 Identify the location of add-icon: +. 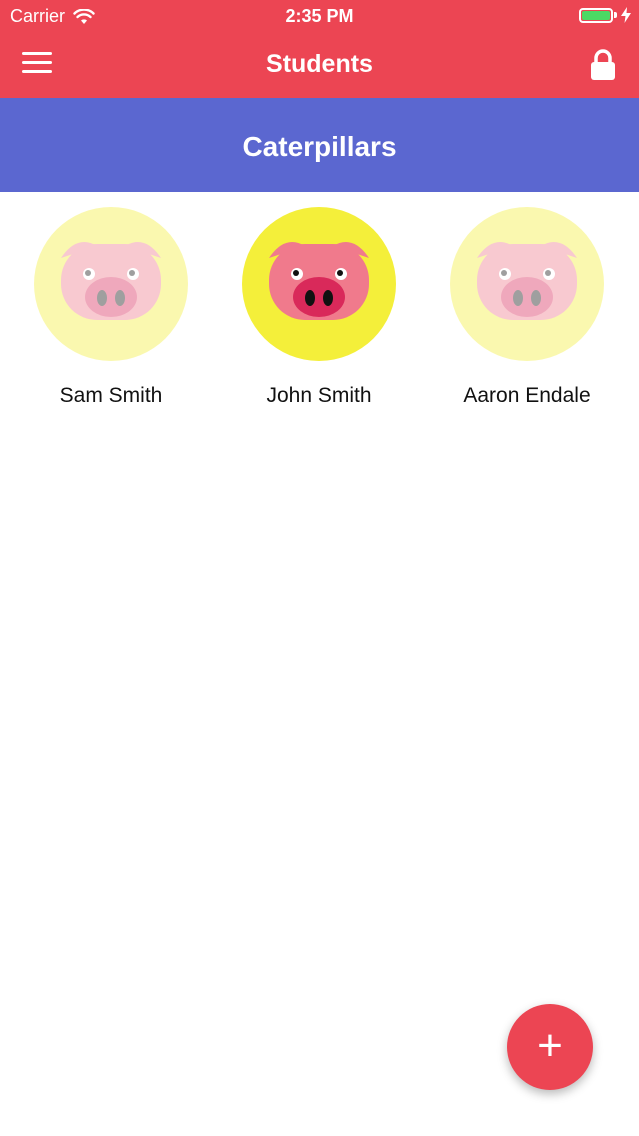
(550, 1045).